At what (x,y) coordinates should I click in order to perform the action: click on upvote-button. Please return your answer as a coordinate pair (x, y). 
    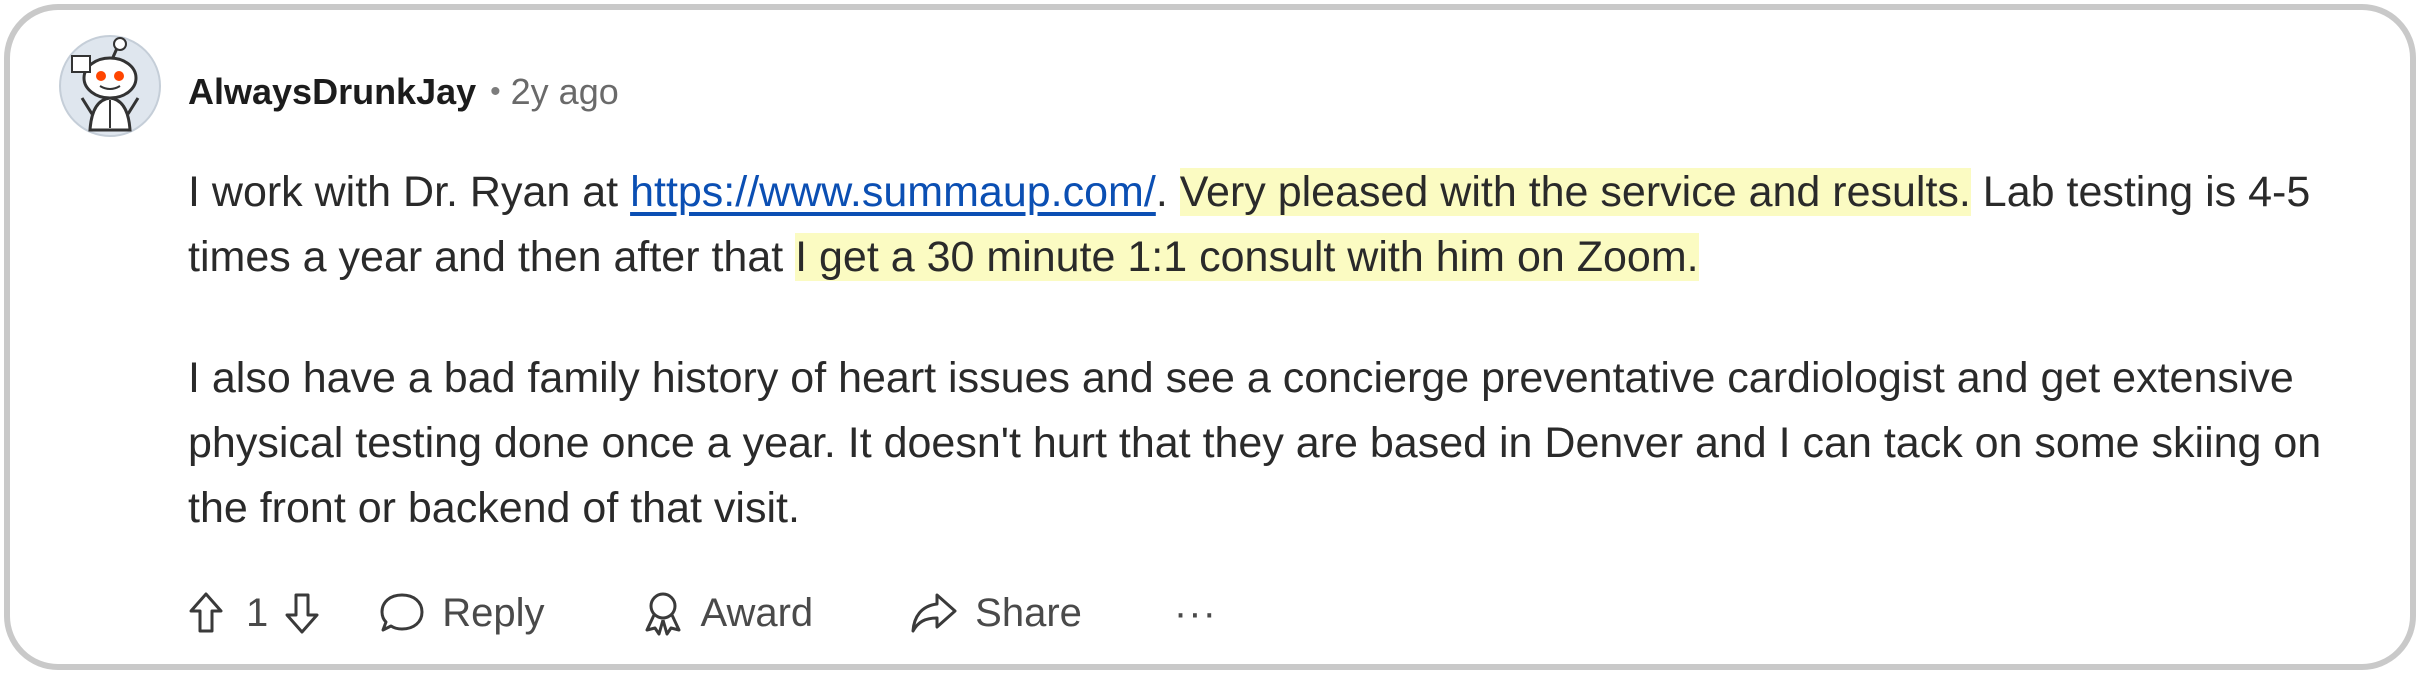
    Looking at the image, I should click on (206, 613).